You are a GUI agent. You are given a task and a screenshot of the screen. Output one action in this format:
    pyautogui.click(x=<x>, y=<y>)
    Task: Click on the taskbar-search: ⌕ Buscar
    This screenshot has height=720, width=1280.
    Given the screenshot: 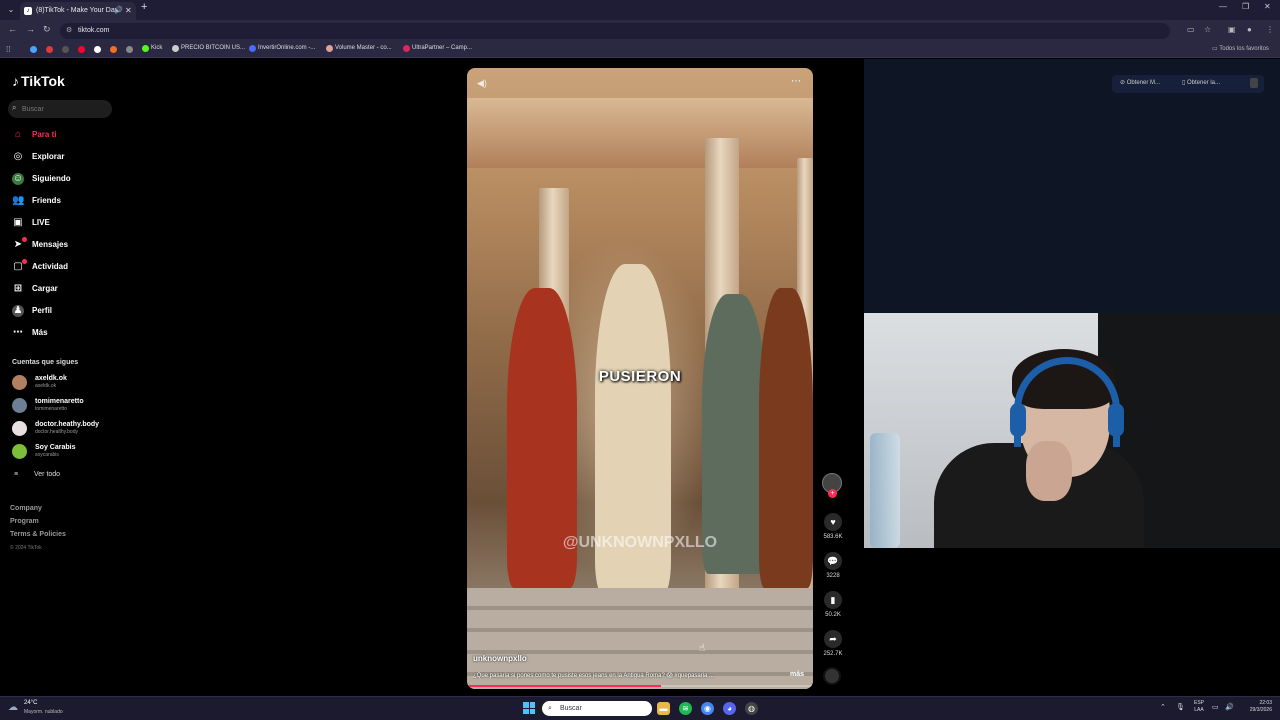 What is the action you would take?
    pyautogui.click(x=597, y=708)
    